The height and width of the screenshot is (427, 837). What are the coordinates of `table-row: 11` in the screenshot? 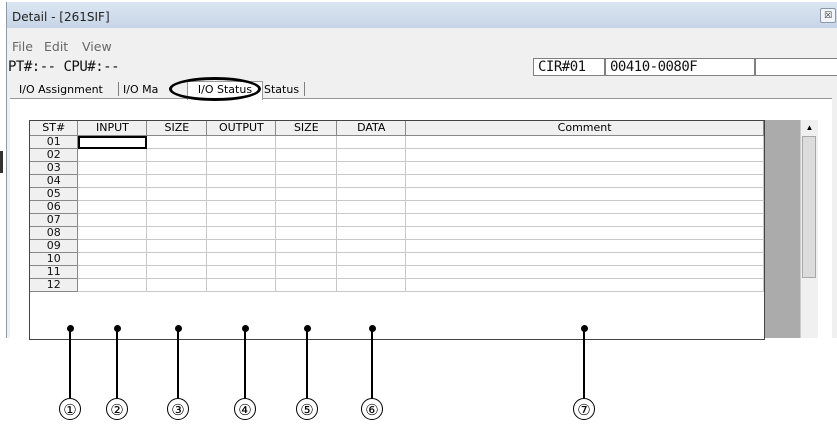 It's located at (397, 272).